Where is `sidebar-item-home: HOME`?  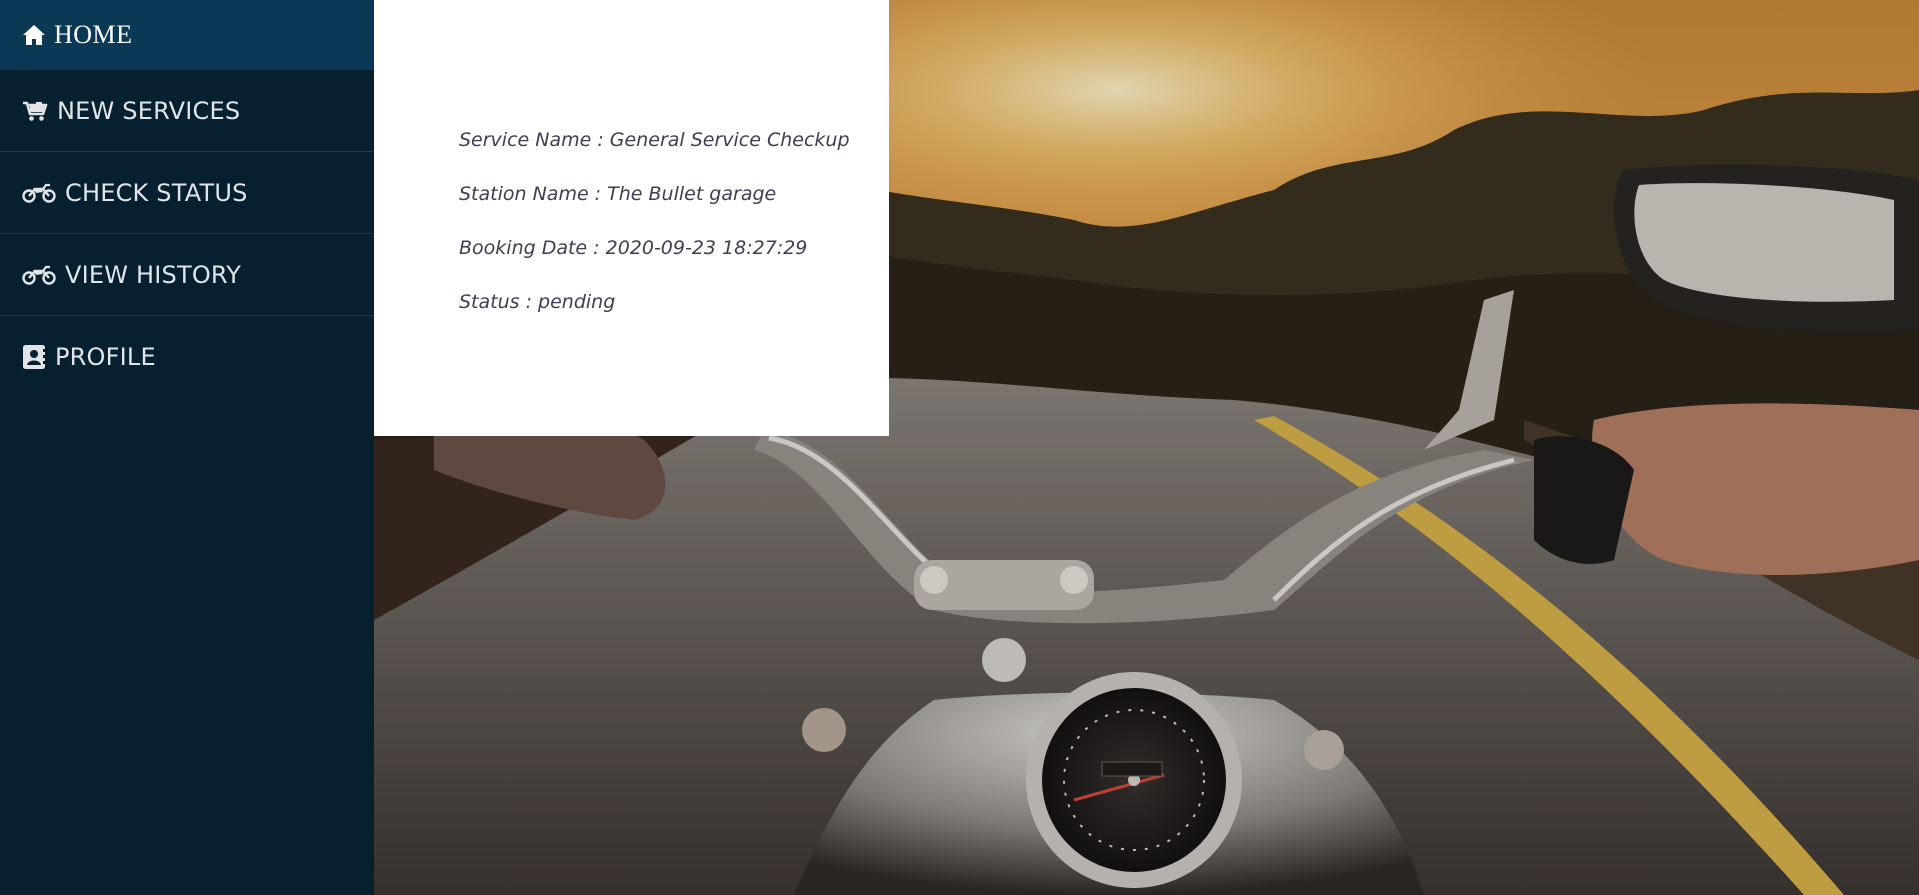
sidebar-item-home: HOME is located at coordinates (187, 35).